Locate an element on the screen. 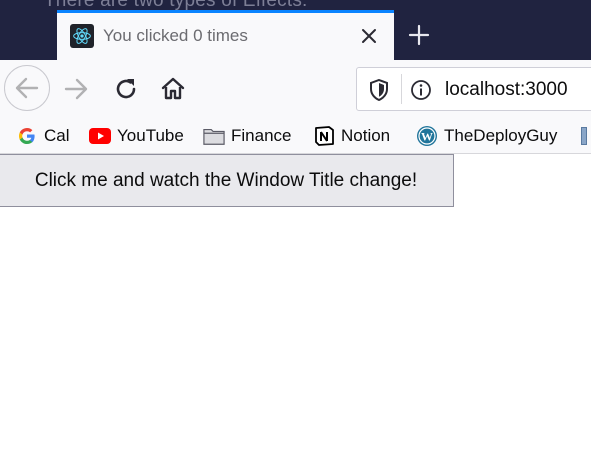  home-button is located at coordinates (173, 89).